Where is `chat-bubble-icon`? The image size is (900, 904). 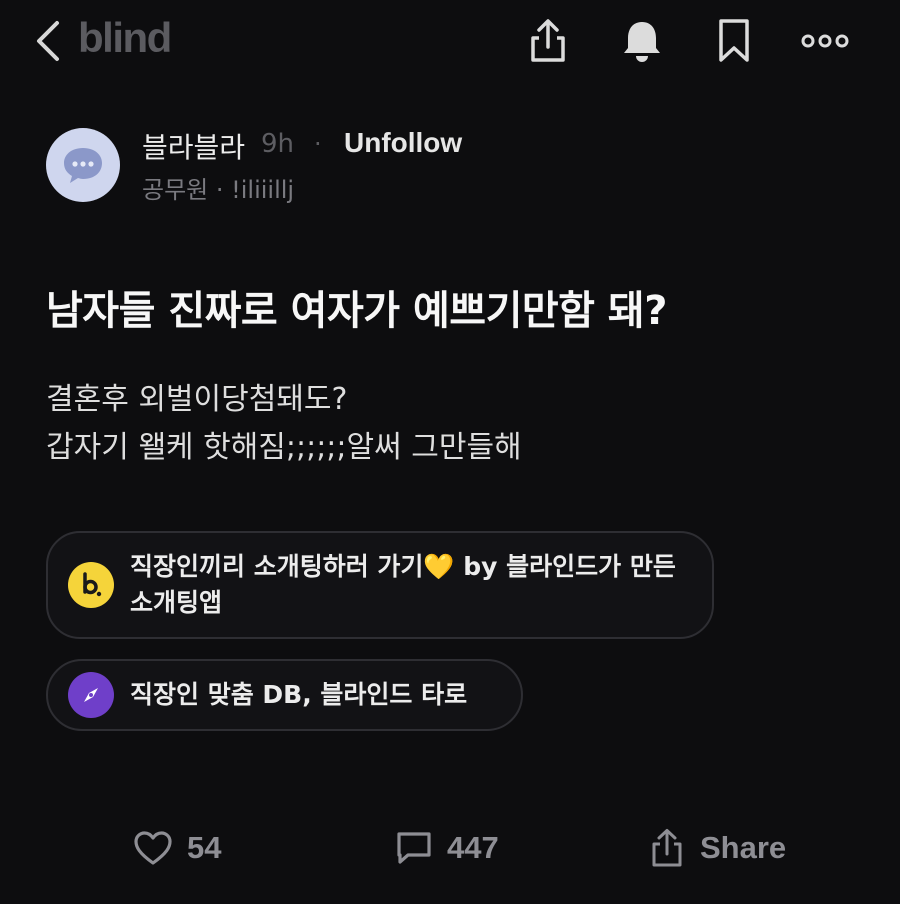 chat-bubble-icon is located at coordinates (83, 165).